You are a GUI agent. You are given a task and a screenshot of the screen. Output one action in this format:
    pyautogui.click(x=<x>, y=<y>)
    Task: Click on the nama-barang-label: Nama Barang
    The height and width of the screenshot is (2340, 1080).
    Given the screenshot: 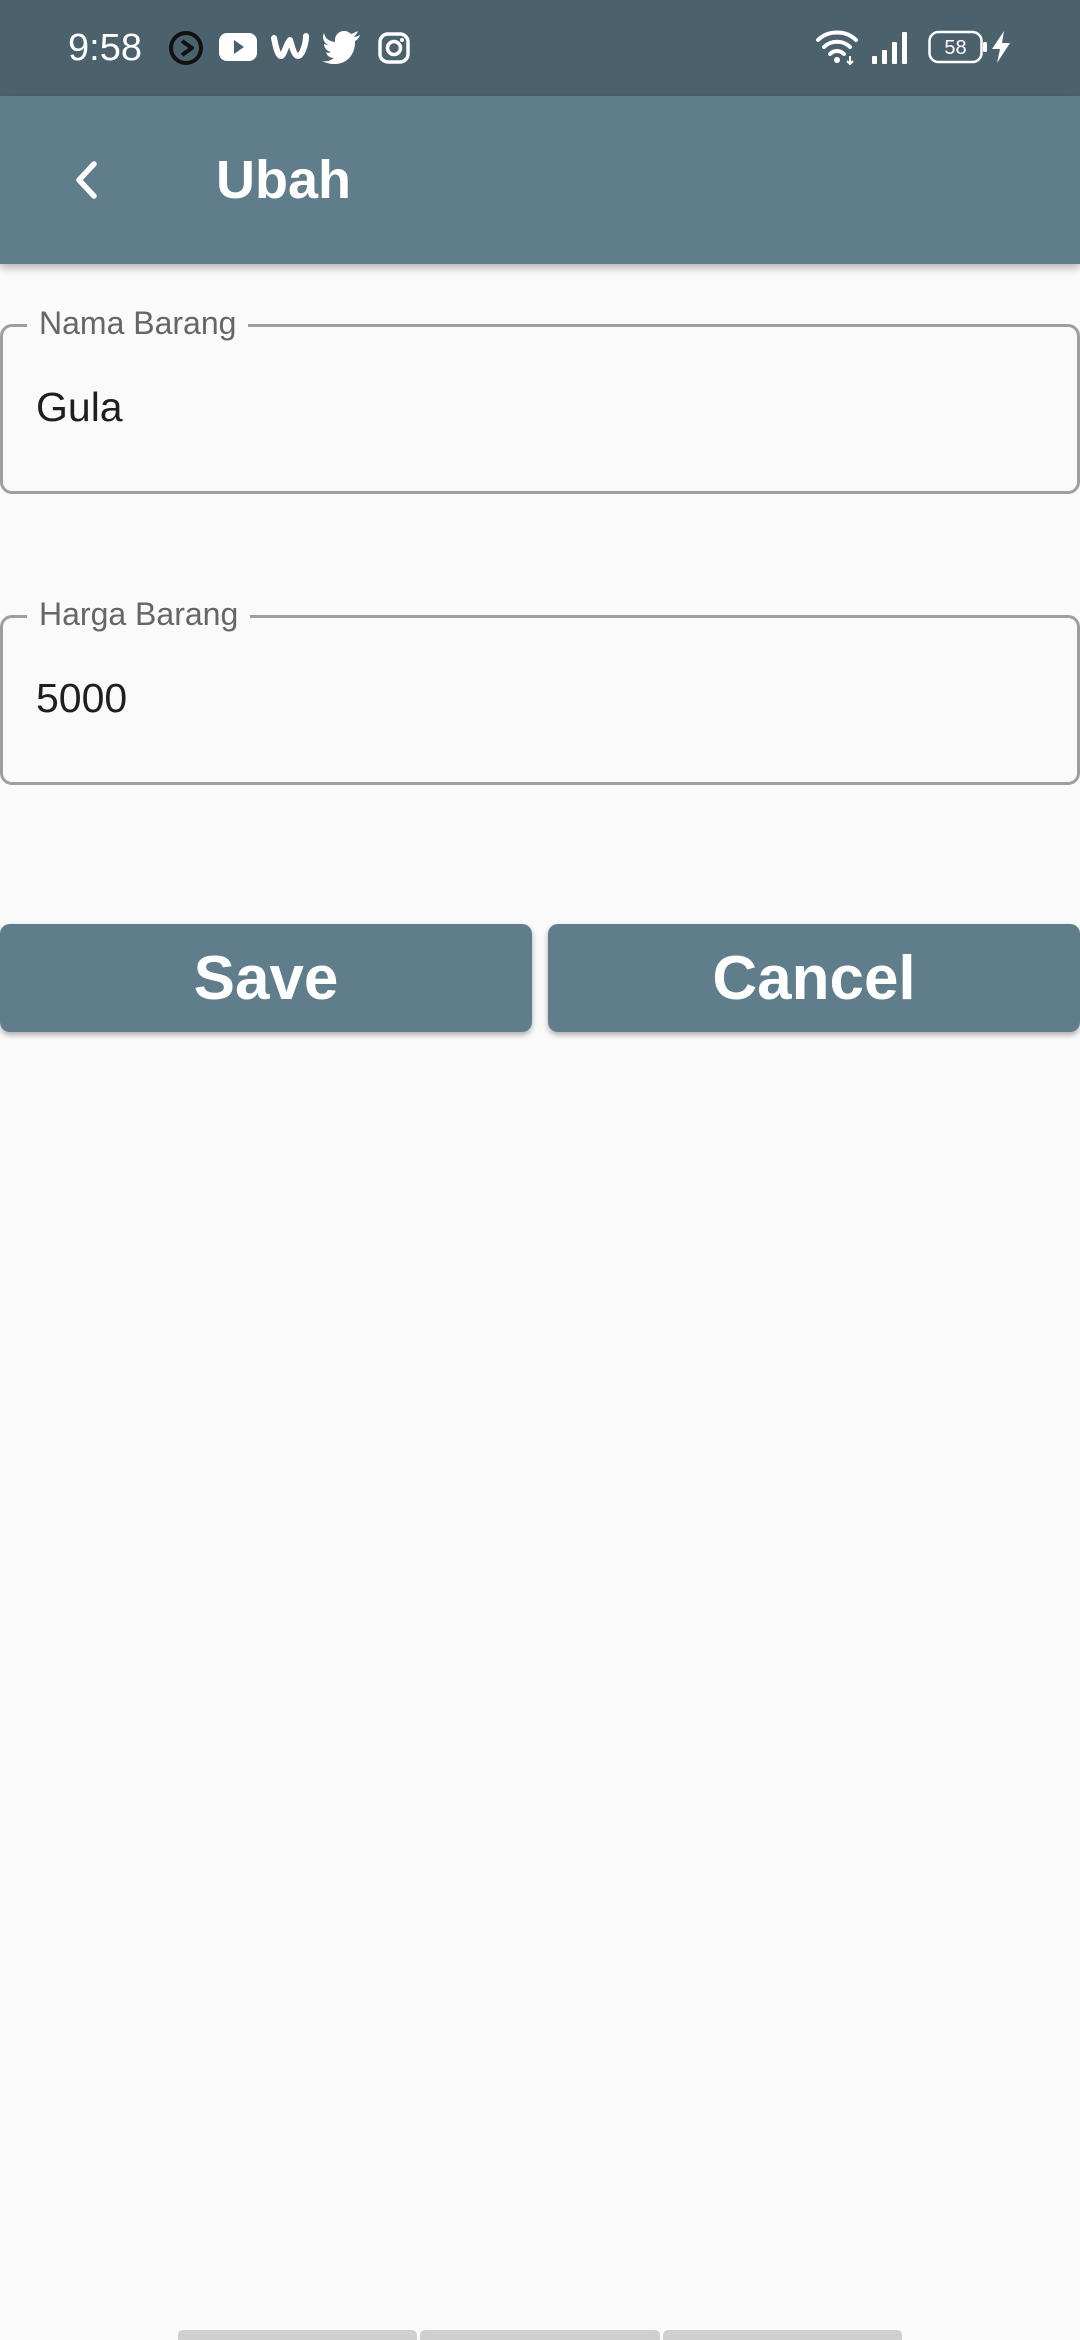 What is the action you would take?
    pyautogui.click(x=138, y=323)
    